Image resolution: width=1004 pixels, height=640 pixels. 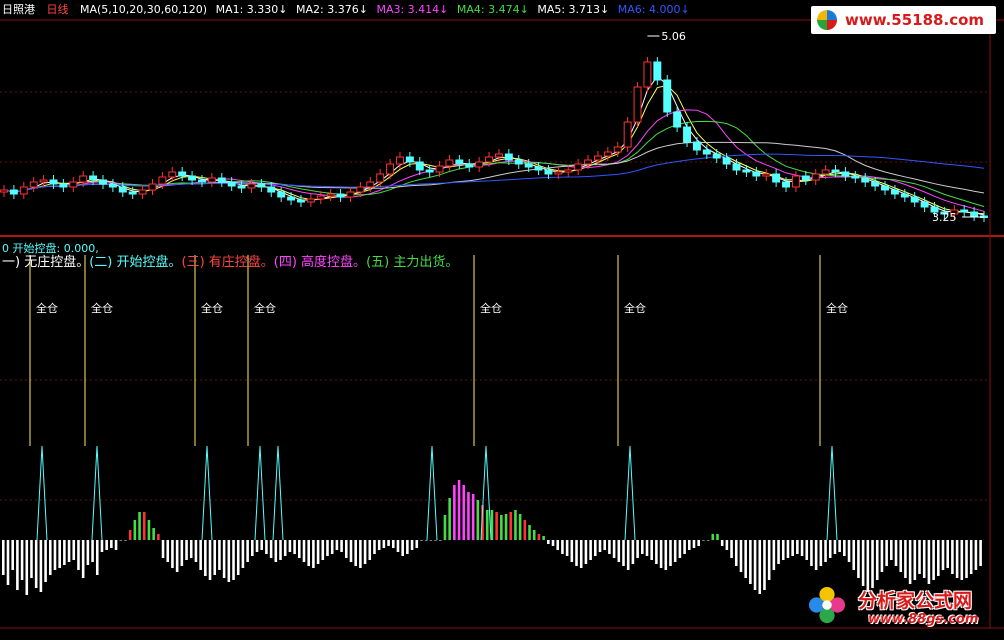 What do you see at coordinates (903, 20) in the screenshot?
I see `brand-logo-top: www.55188.com` at bounding box center [903, 20].